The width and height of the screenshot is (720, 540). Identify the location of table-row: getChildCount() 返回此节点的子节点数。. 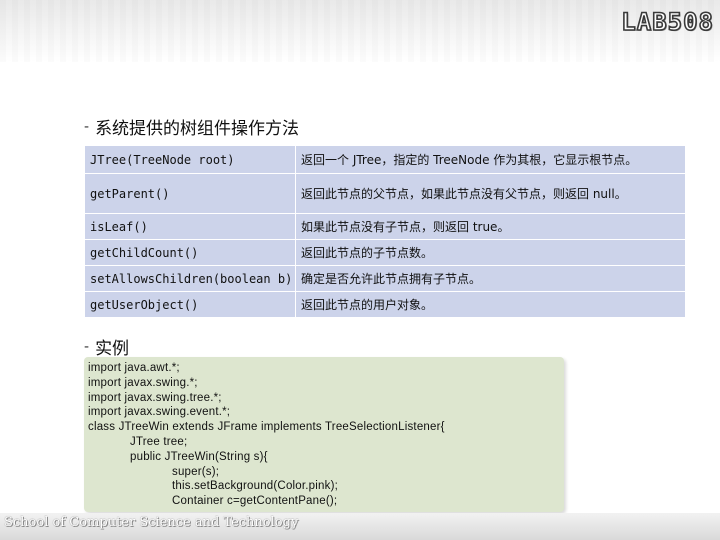
(385, 252).